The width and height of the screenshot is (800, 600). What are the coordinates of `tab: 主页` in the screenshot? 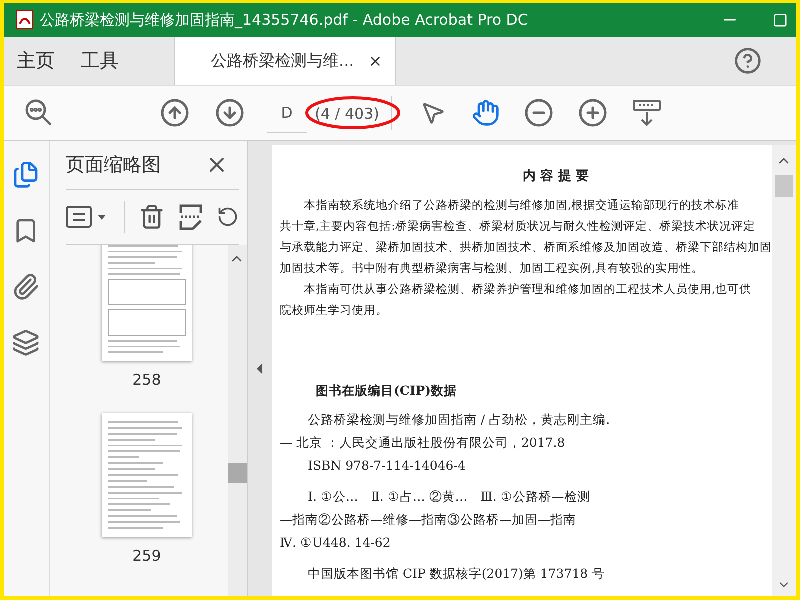 It's located at (36, 61).